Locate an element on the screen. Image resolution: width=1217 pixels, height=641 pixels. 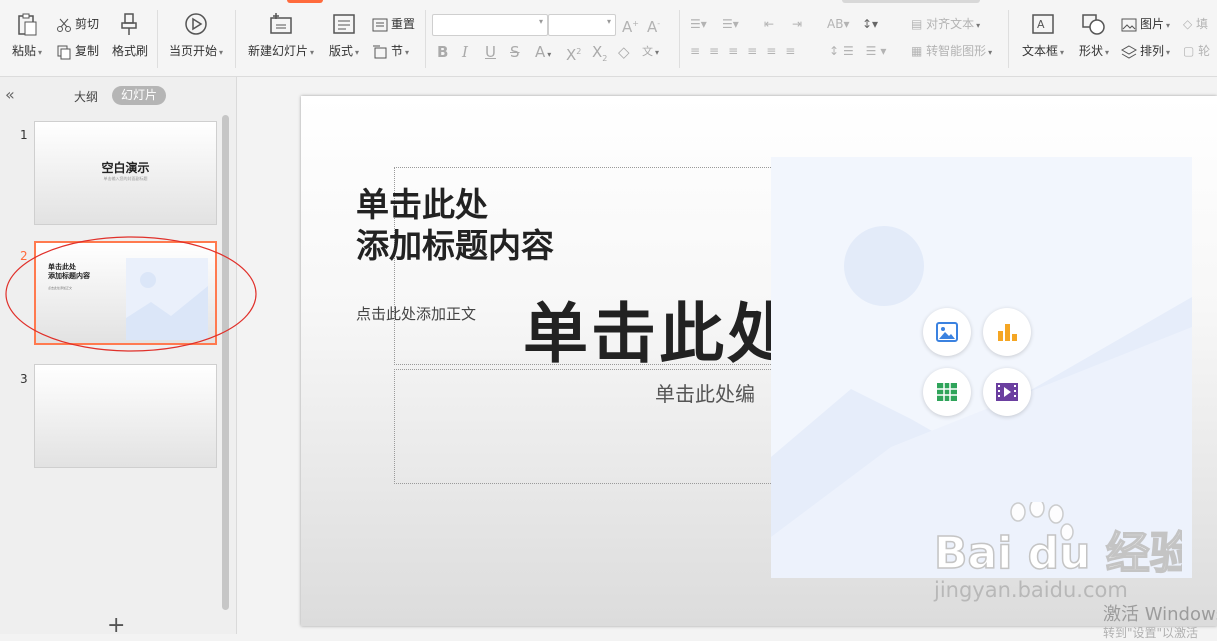
eraser-icon: ◇ is located at coordinates (624, 52).